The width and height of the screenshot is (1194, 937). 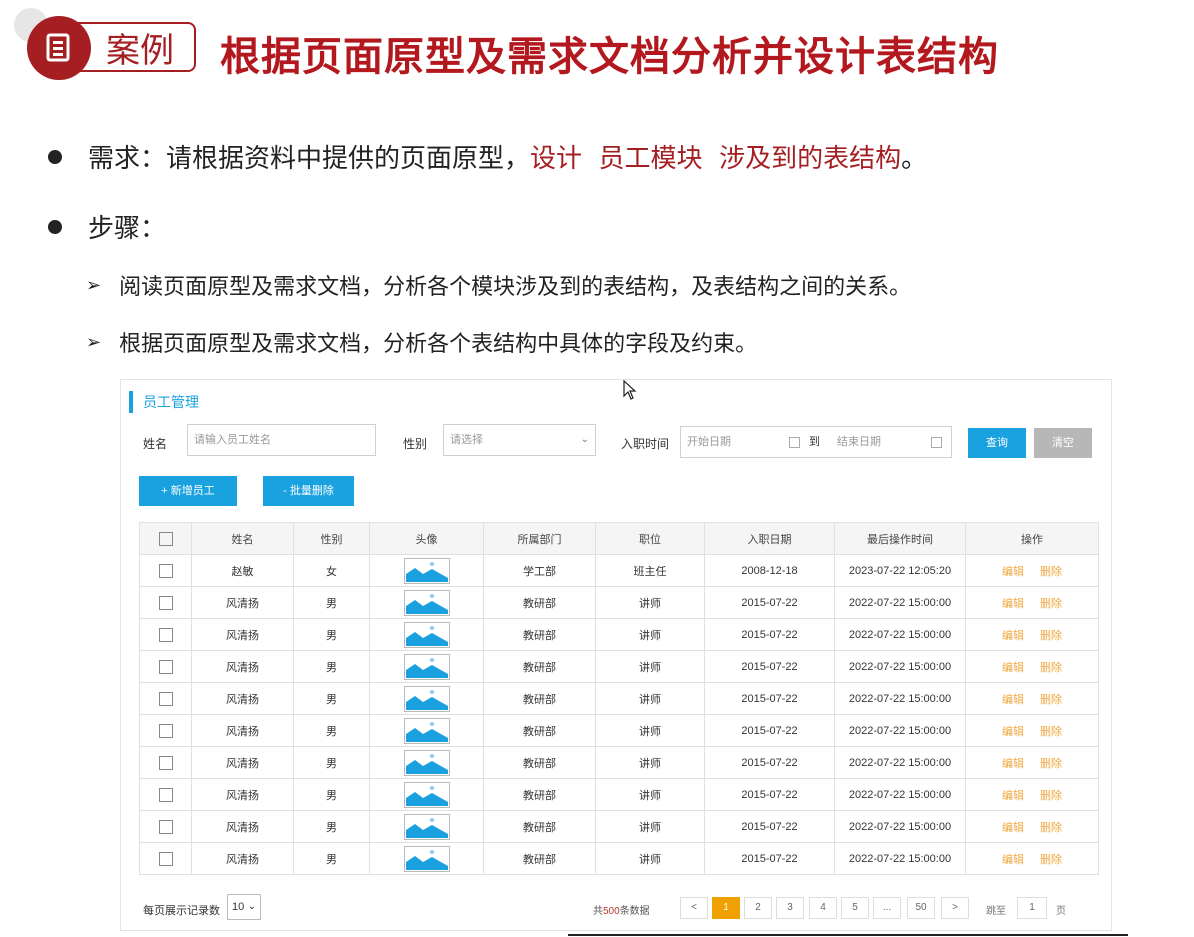 I want to click on batch-delete-button: - 批量删除, so click(x=308, y=491).